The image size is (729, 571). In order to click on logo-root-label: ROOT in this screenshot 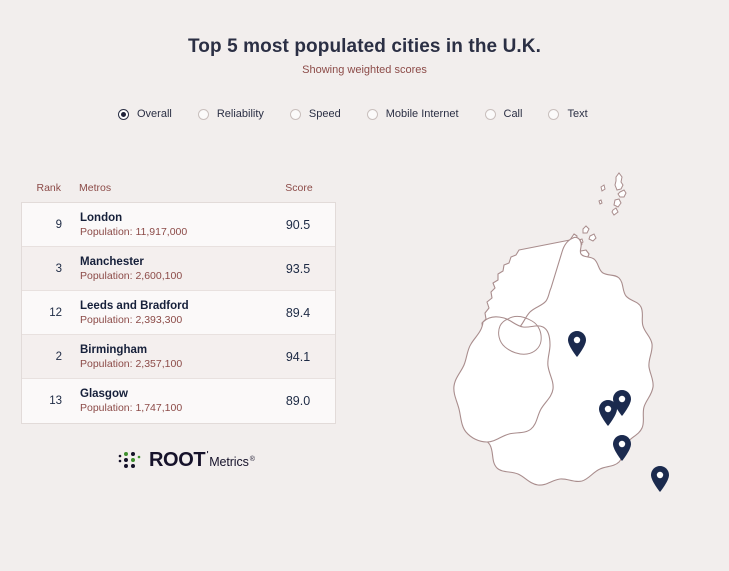, I will do `click(177, 460)`.